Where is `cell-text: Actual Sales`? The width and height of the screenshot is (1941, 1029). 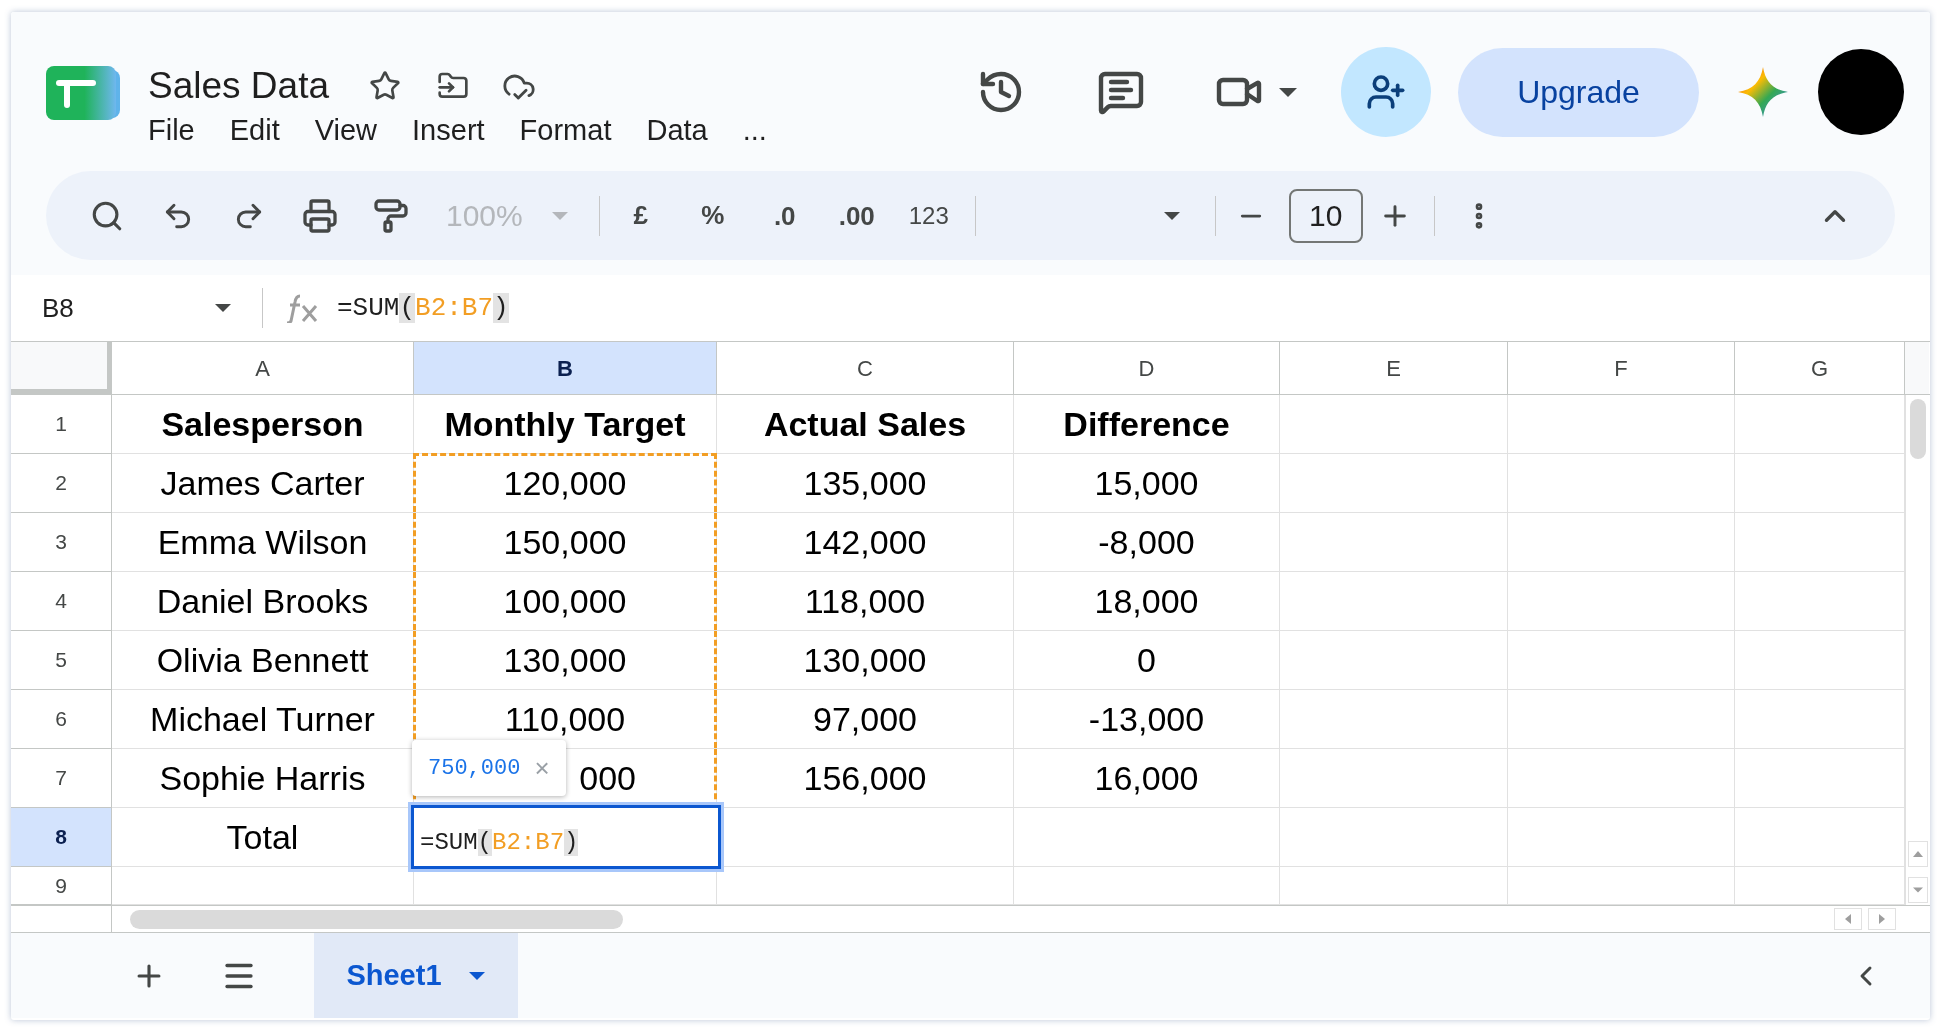 cell-text: Actual Sales is located at coordinates (865, 424).